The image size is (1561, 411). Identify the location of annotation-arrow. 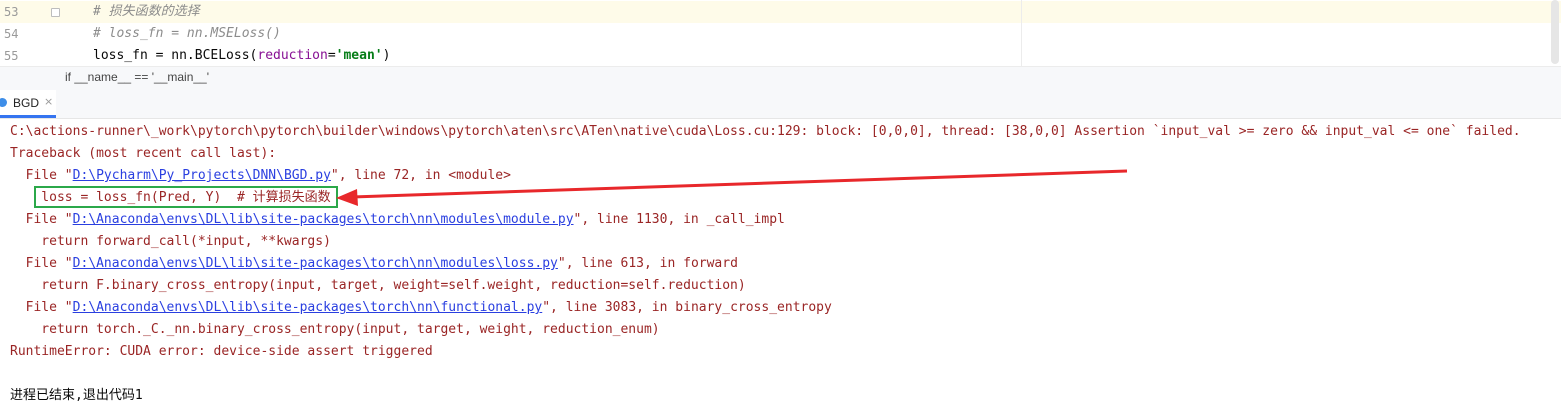
(732, 187).